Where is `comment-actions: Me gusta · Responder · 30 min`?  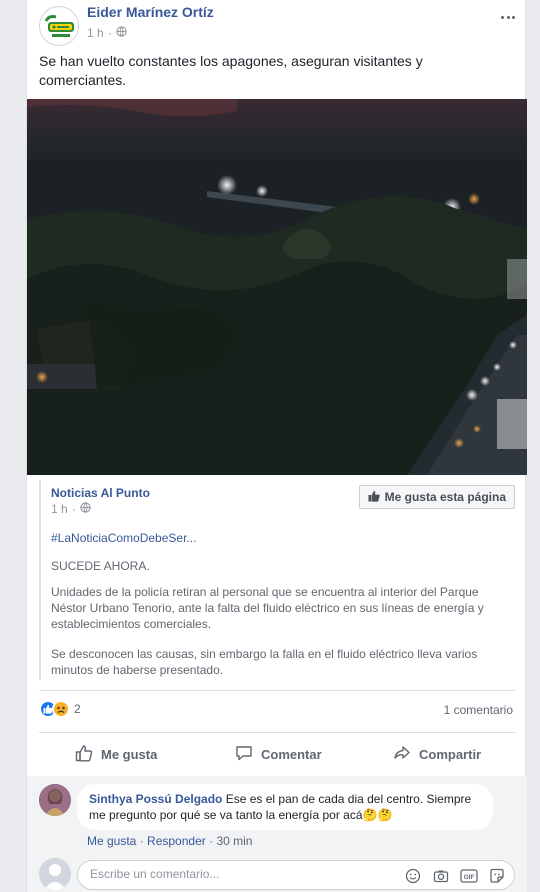
comment-actions: Me gusta · Responder · 30 min is located at coordinates (170, 841).